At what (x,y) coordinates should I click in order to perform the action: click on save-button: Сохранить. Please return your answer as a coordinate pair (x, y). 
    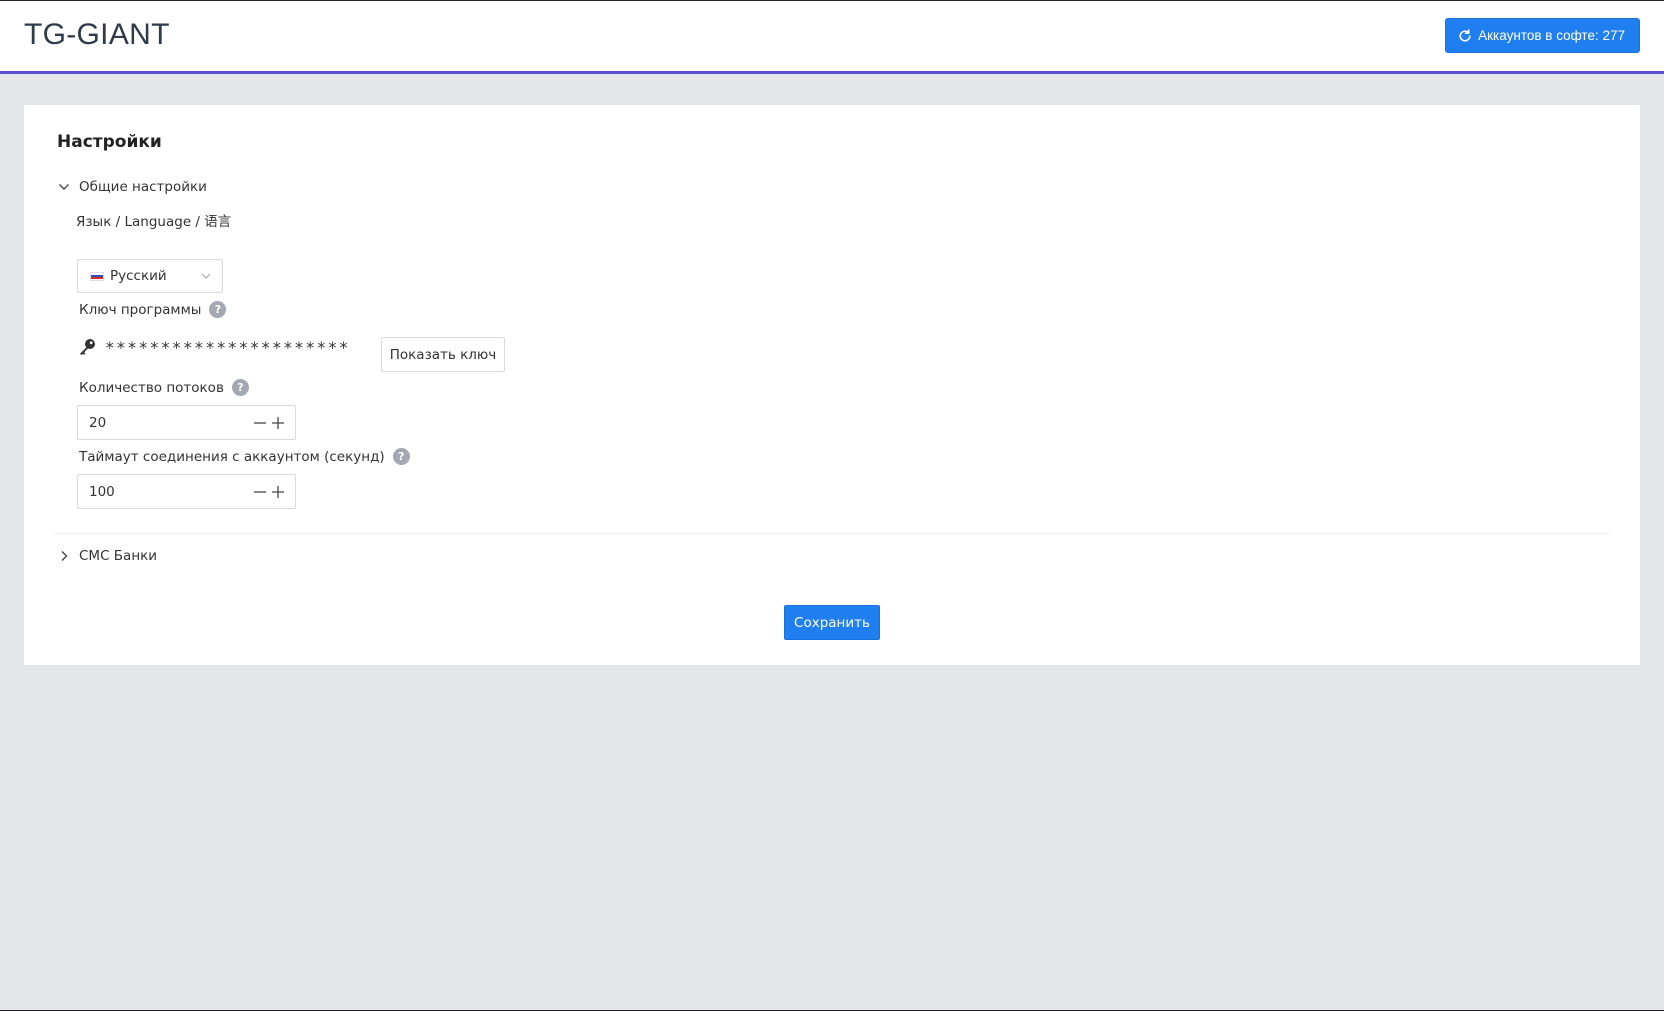
    Looking at the image, I should click on (832, 622).